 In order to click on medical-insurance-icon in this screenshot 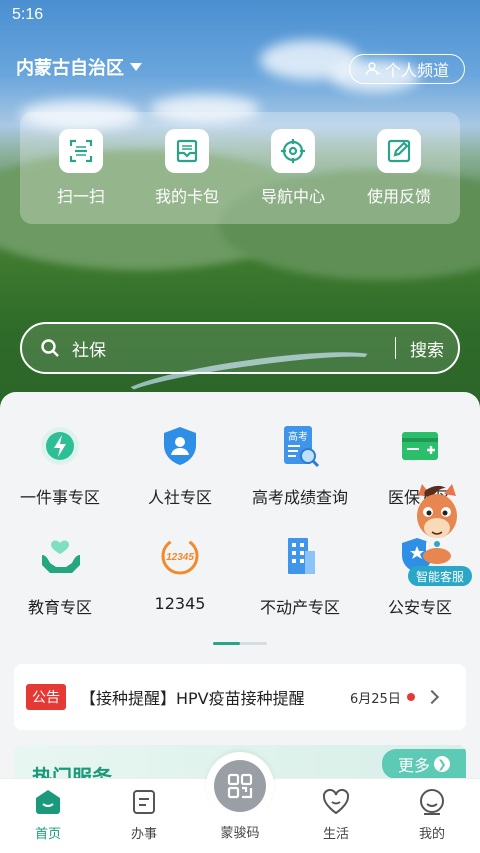, I will do `click(420, 446)`.